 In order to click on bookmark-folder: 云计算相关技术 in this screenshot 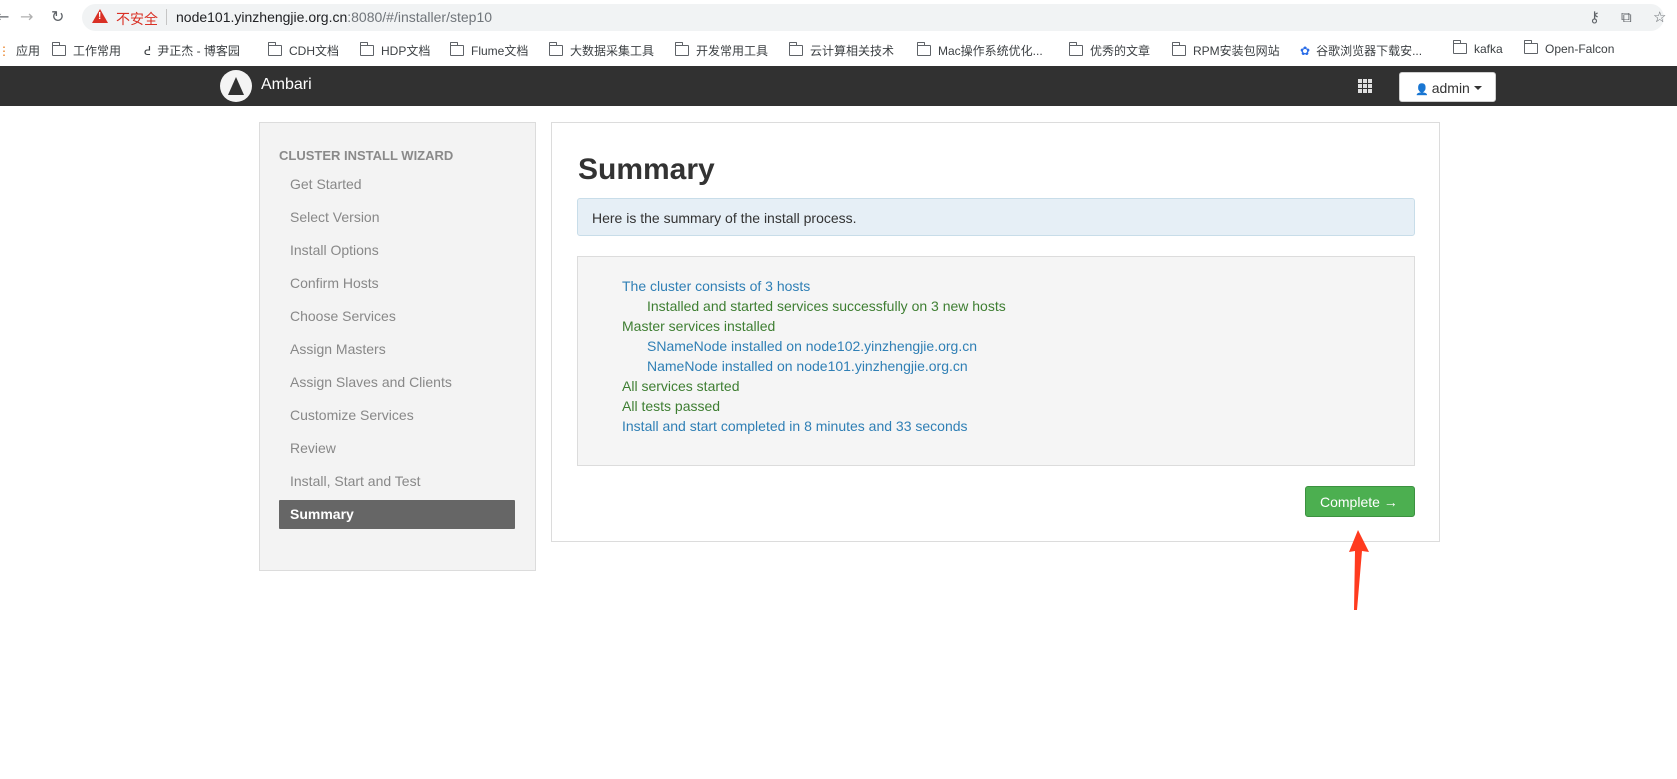, I will do `click(841, 50)`.